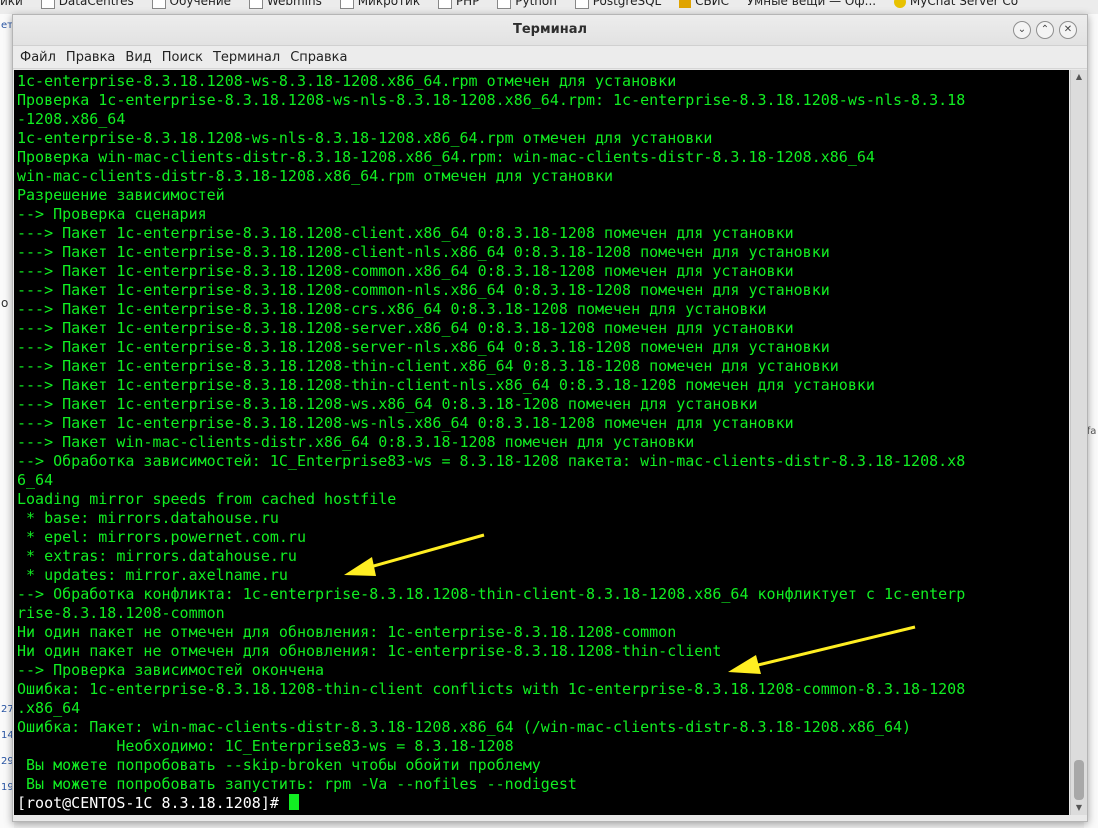 This screenshot has height=828, width=1098. What do you see at coordinates (712, 4) in the screenshot?
I see `bookmark-label: СБИС` at bounding box center [712, 4].